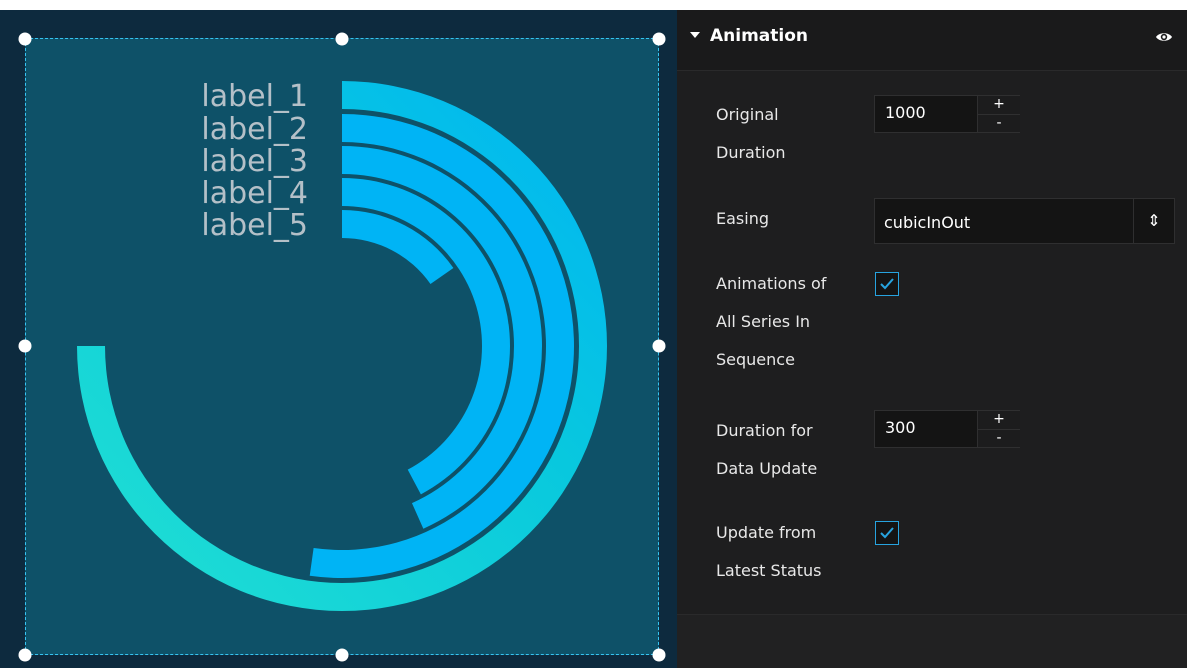 Image resolution: width=1187 pixels, height=668 pixels. Describe the element at coordinates (1024, 221) in the screenshot. I see `easing-select: cubicInOut ⇕` at that location.